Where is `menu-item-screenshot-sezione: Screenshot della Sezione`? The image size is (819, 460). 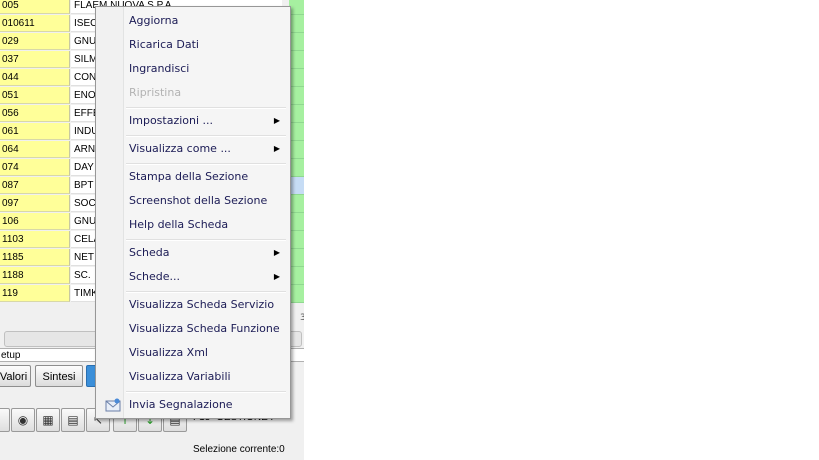 menu-item-screenshot-sezione: Screenshot della Sezione is located at coordinates (193, 201).